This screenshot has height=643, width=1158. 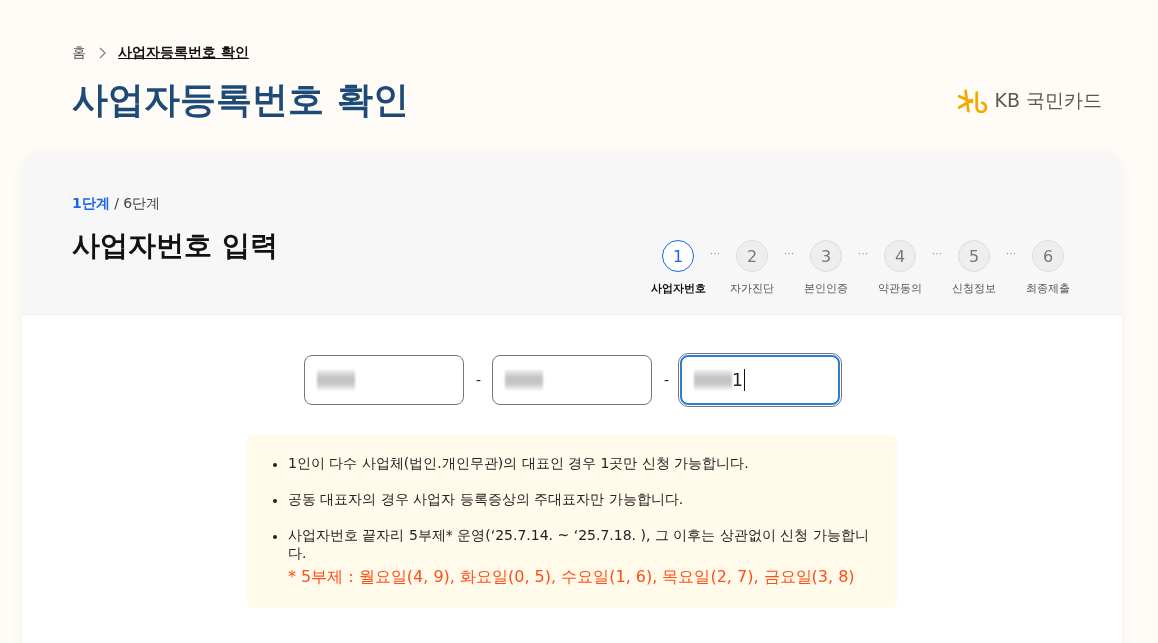 I want to click on step-number: 3, so click(x=826, y=256).